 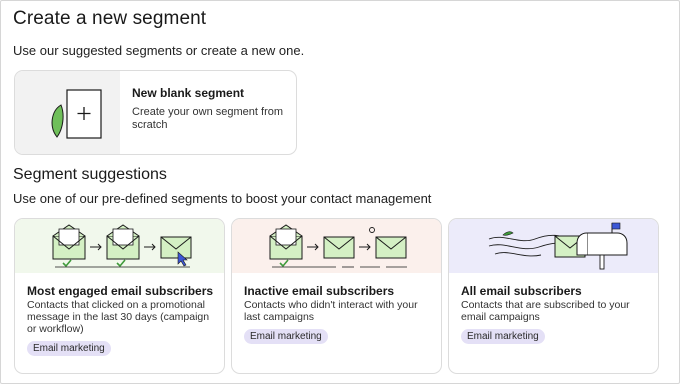 What do you see at coordinates (602, 246) in the screenshot?
I see `mailbox-icon` at bounding box center [602, 246].